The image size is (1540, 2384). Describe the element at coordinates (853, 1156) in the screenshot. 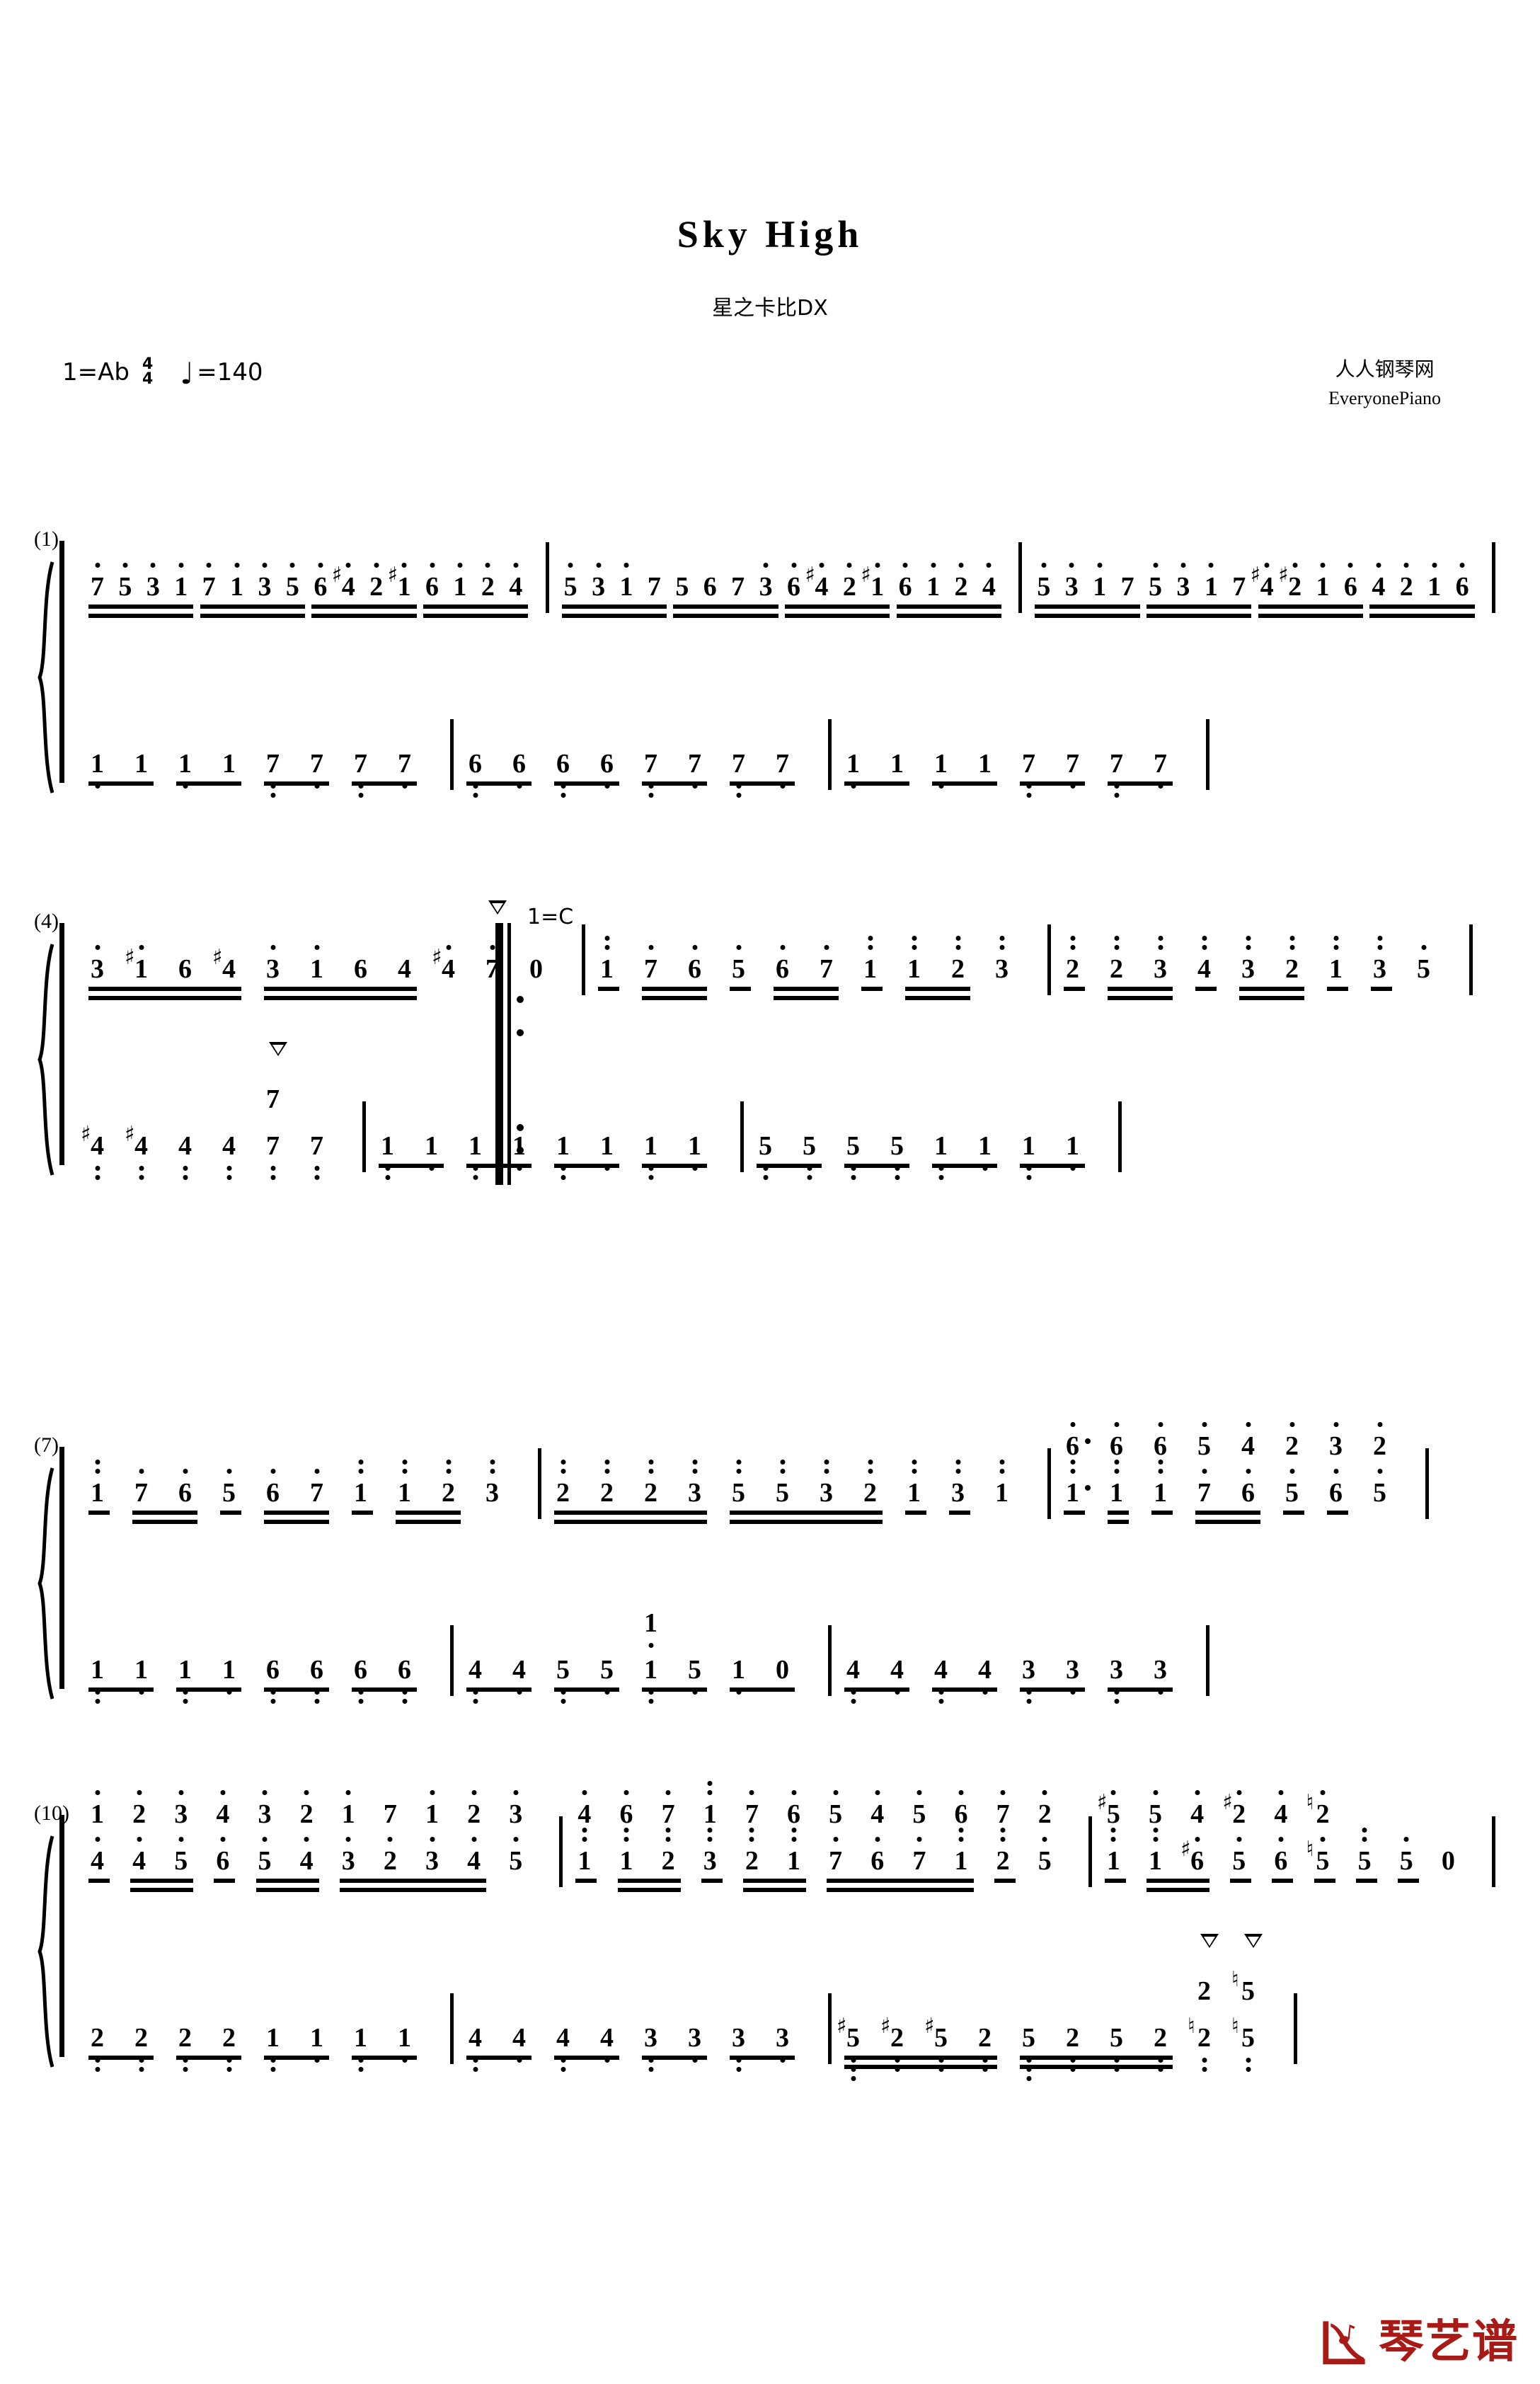

I see `note: 5` at that location.